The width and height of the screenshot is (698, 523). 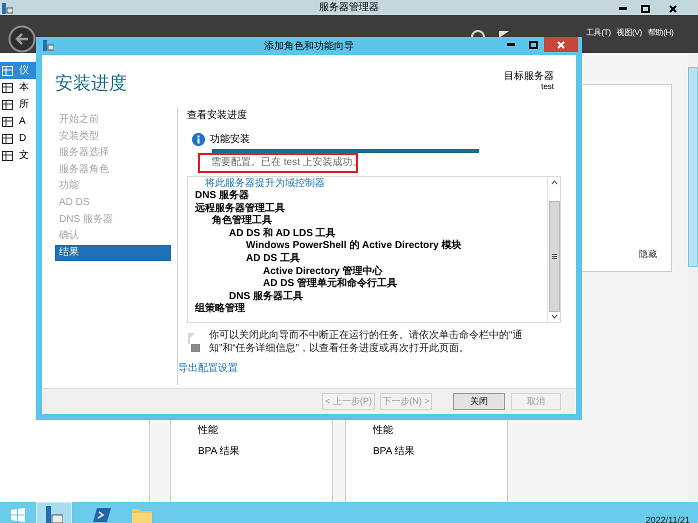 What do you see at coordinates (220, 309) in the screenshot?
I see `feature-item: 组策略管理` at bounding box center [220, 309].